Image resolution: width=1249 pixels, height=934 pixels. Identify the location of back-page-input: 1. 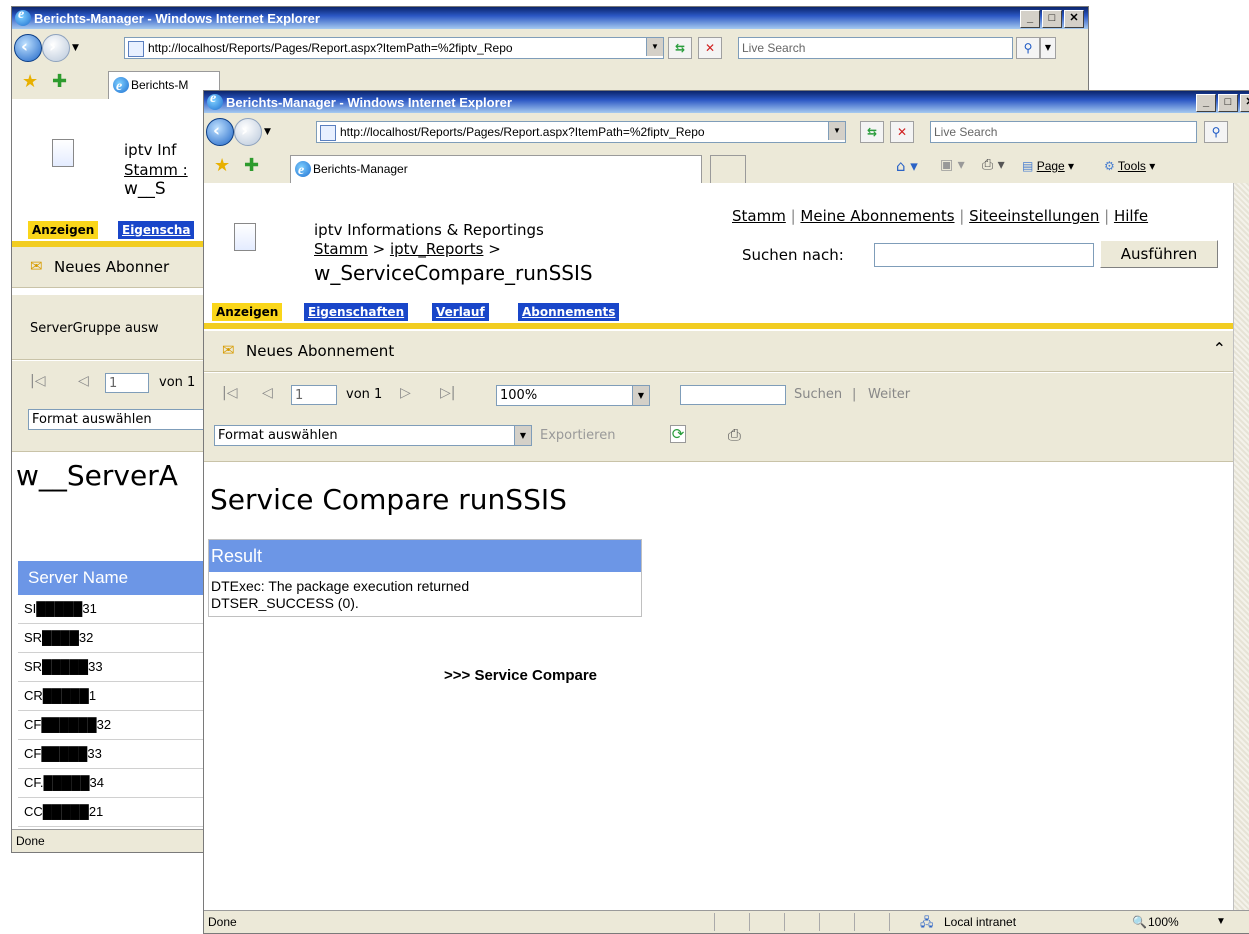
(127, 383).